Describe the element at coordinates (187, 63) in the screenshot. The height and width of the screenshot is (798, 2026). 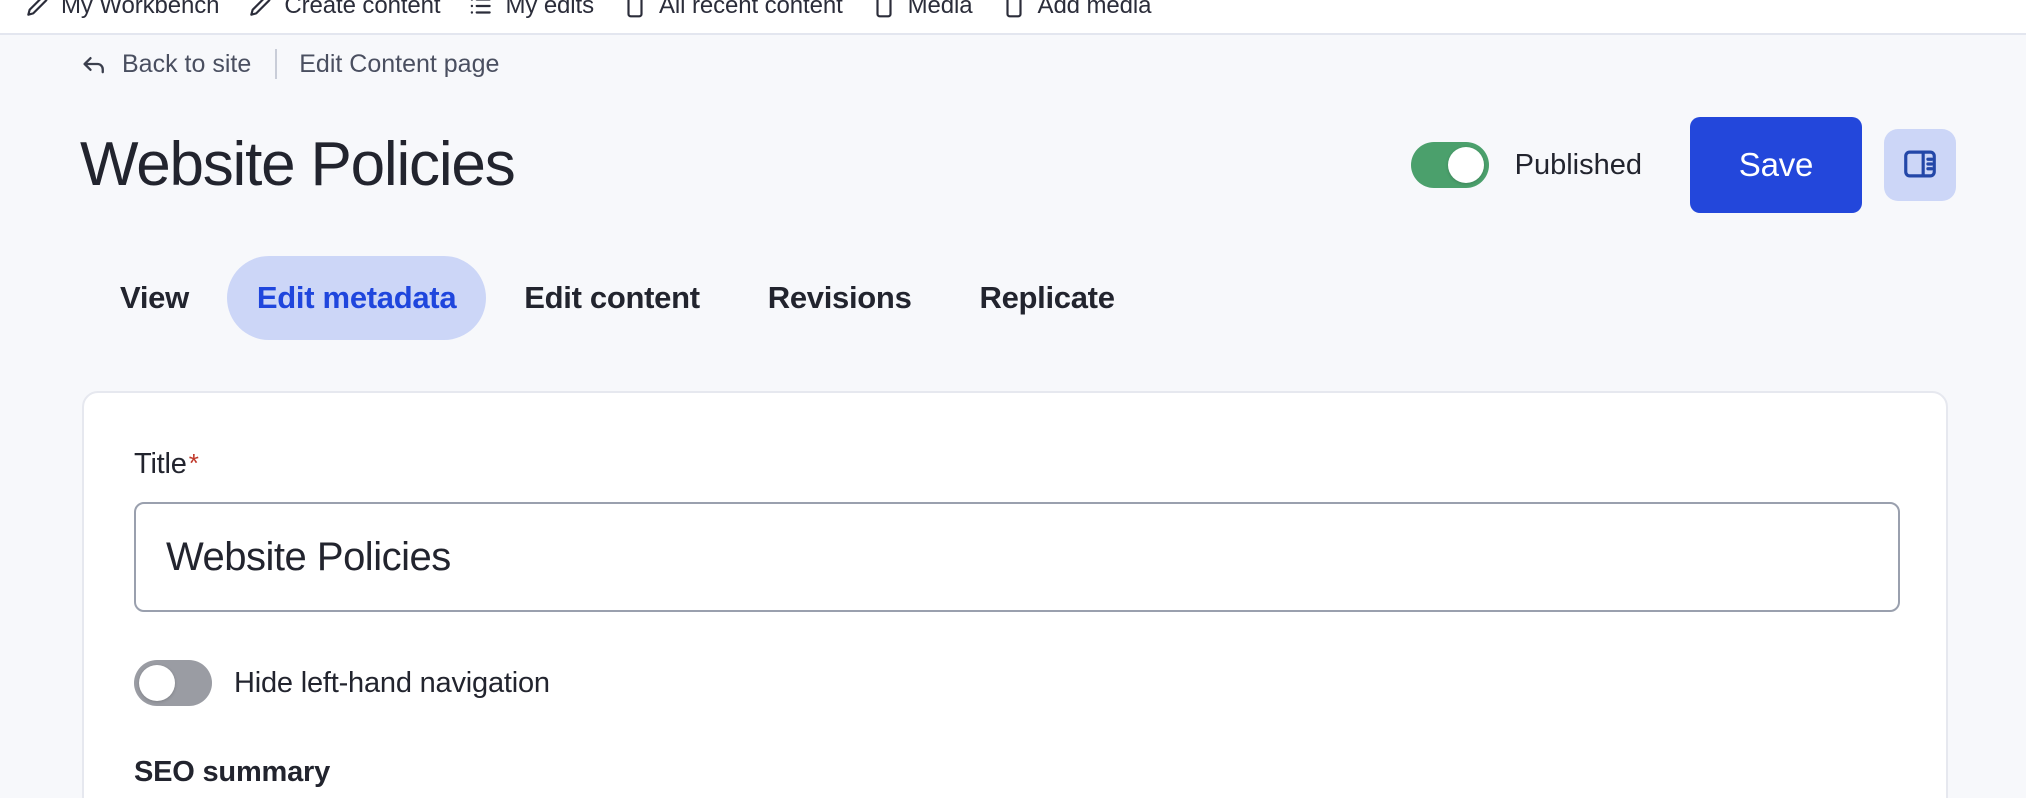
I see `back-to-site-label: Back to site` at that location.